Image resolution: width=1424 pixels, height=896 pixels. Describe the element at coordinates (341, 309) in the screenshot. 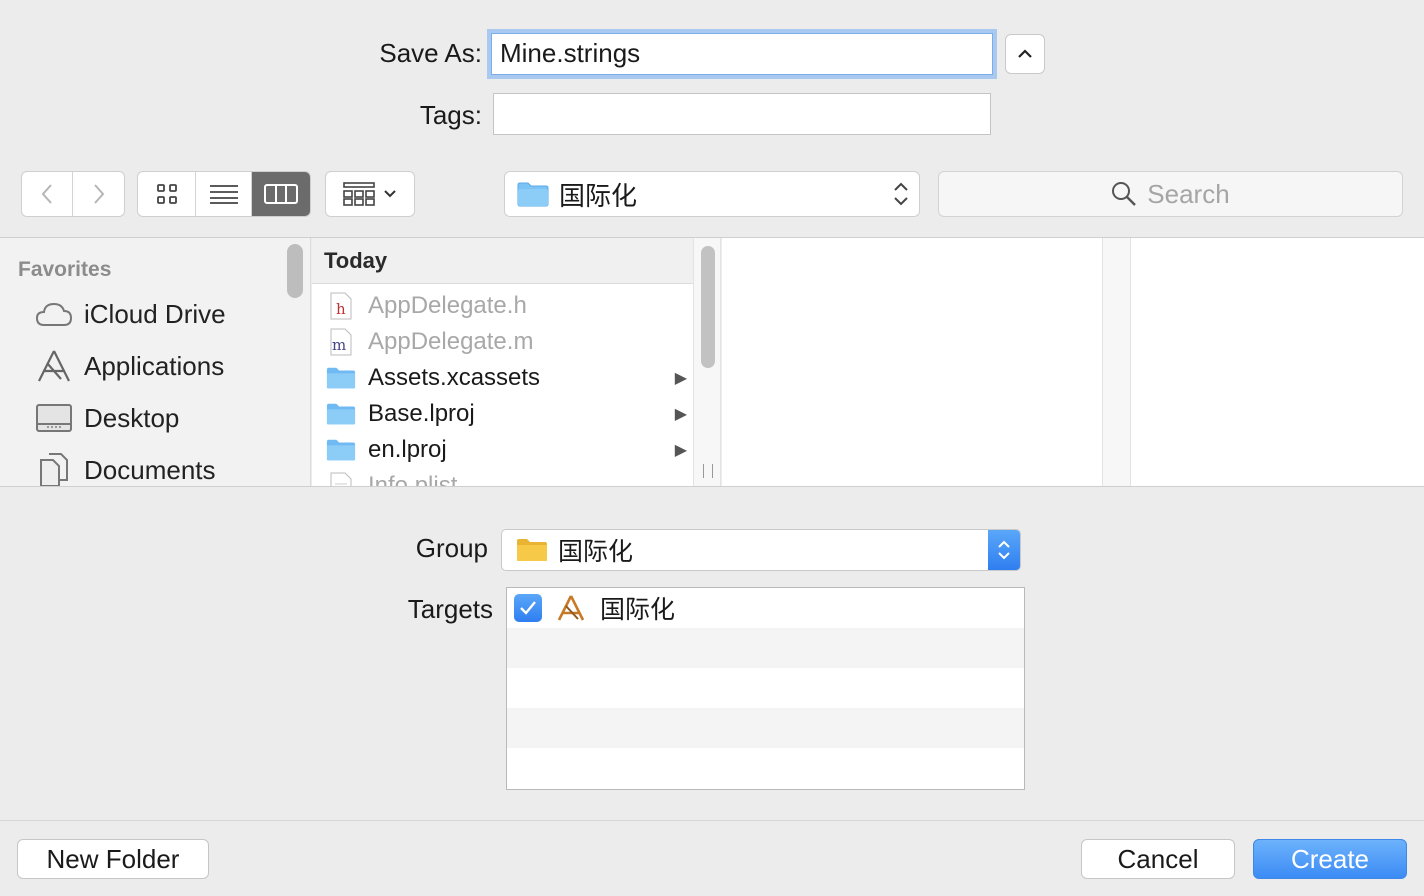

I see `svg-text: h` at that location.